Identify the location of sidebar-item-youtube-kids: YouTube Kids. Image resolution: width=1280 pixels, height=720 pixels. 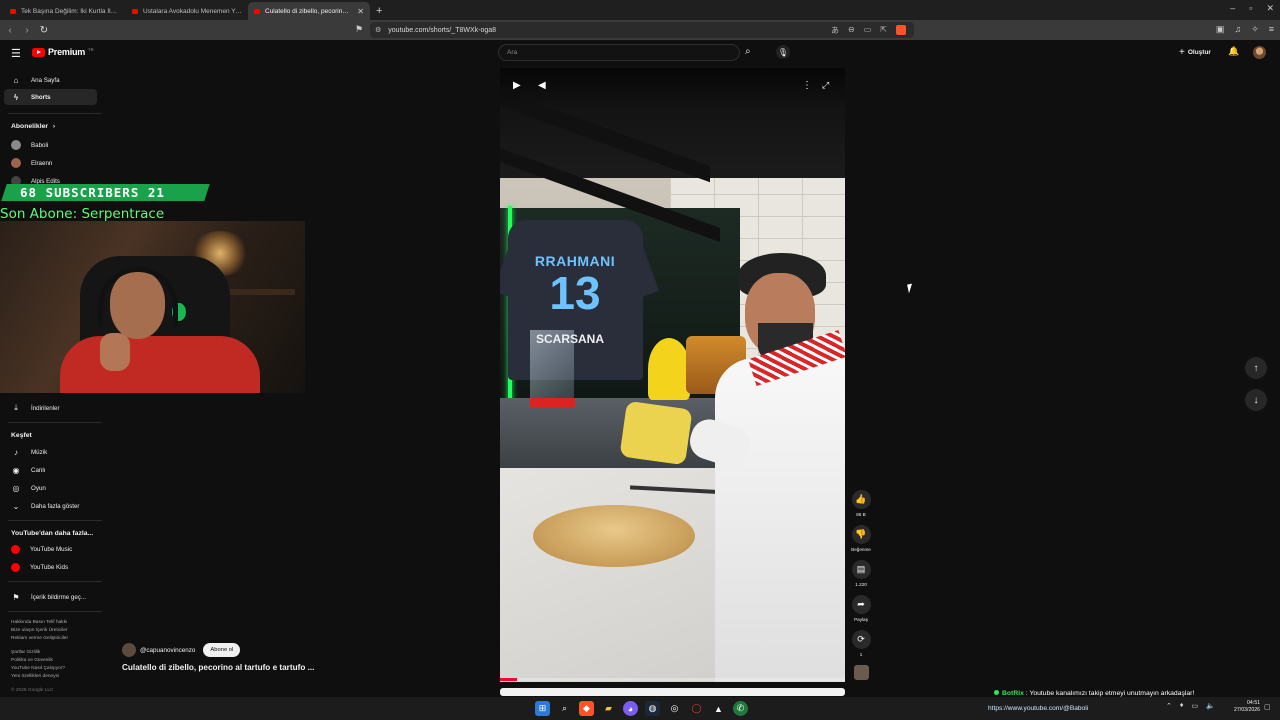
(50, 567).